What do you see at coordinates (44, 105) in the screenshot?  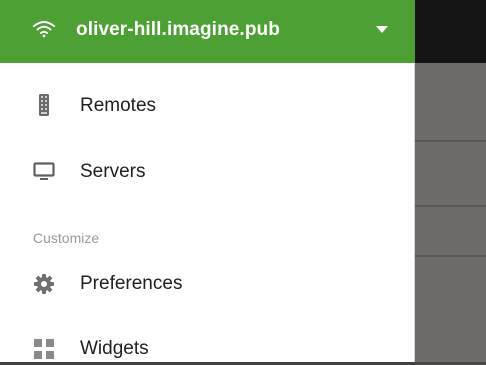 I see `remote-icon` at bounding box center [44, 105].